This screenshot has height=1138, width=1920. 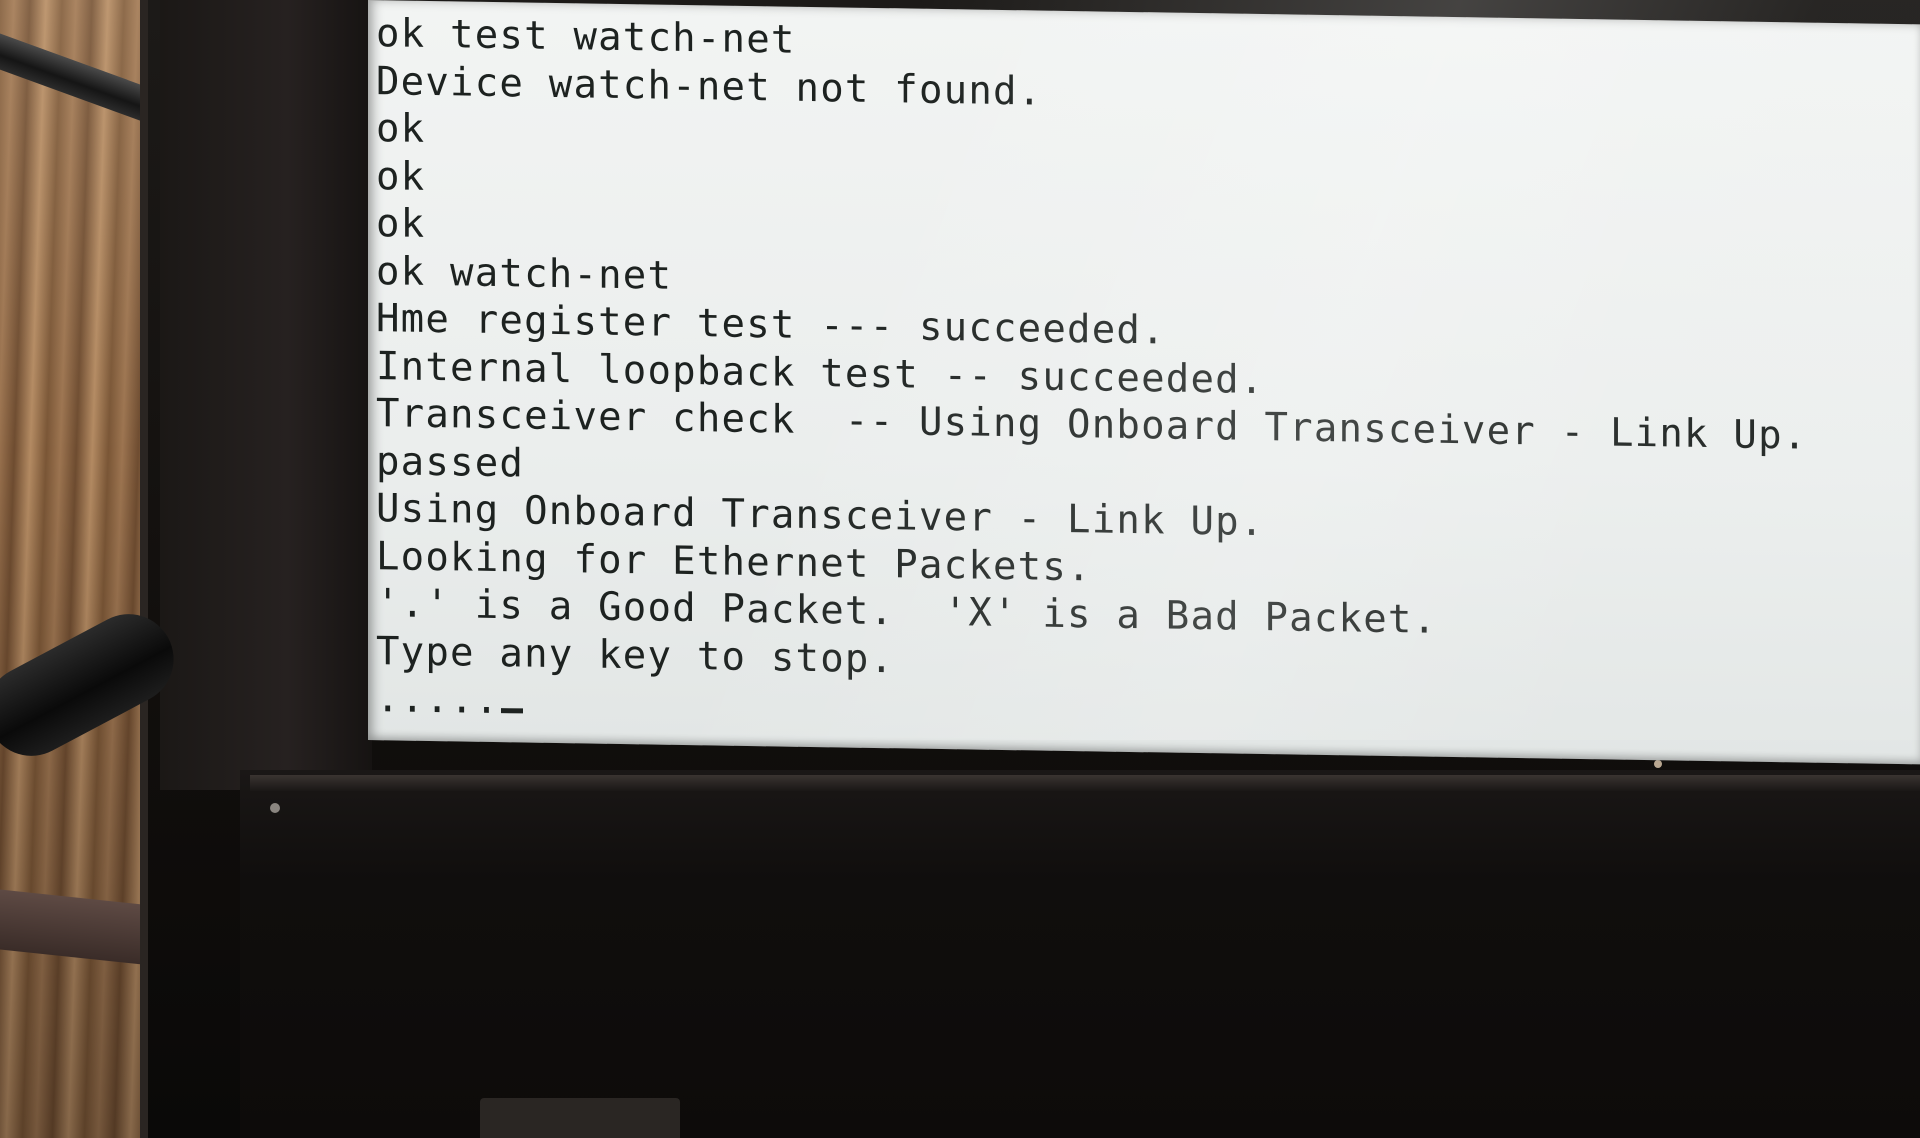 What do you see at coordinates (266, 395) in the screenshot?
I see `bezel-left-edge` at bounding box center [266, 395].